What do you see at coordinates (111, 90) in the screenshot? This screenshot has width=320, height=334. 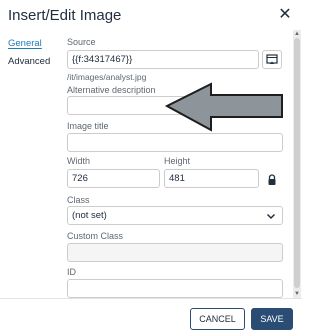 I see `alt-description-label: Alternative description` at bounding box center [111, 90].